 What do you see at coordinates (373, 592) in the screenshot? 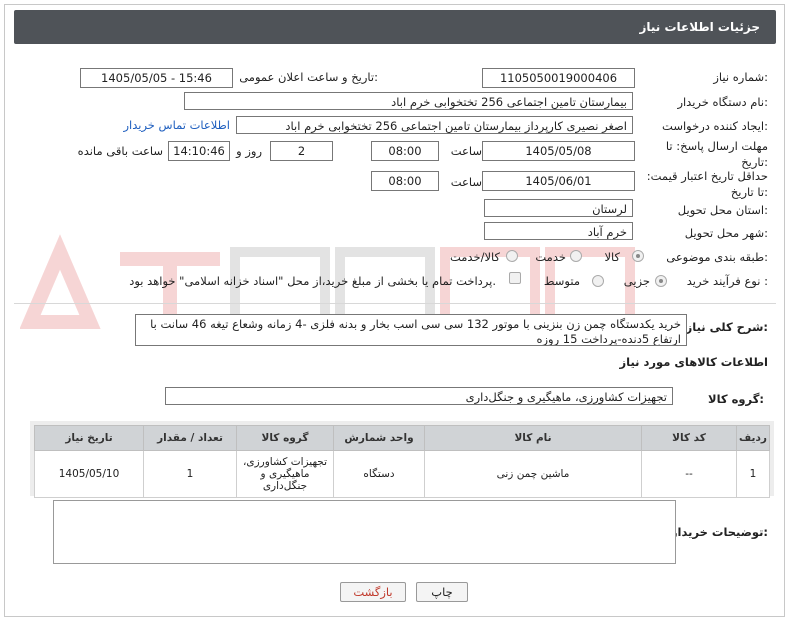
I see `back-button: بازگشت` at bounding box center [373, 592].